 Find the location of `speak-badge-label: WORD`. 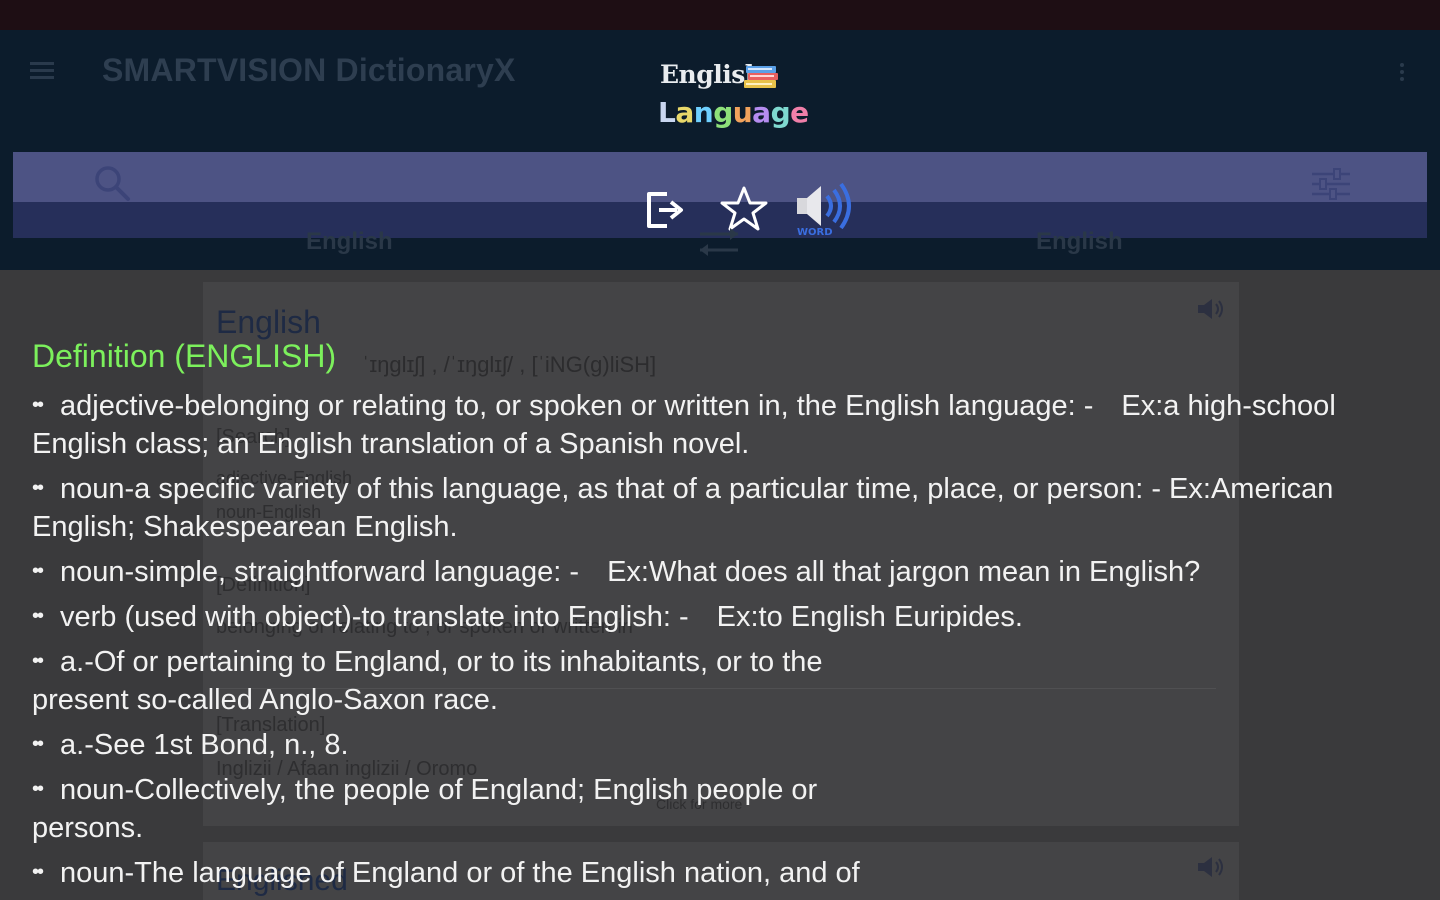

speak-badge-label: WORD is located at coordinates (815, 231).